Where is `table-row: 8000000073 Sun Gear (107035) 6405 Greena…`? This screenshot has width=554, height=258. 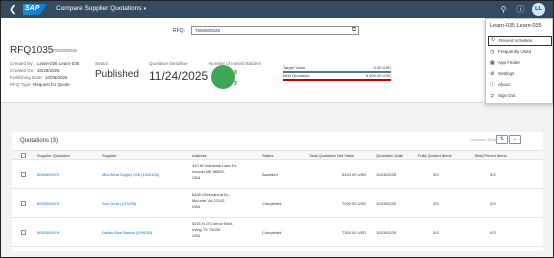
table-row: 8000000073 Sun Gear (107035) 6405 Greena… is located at coordinates (277, 203).